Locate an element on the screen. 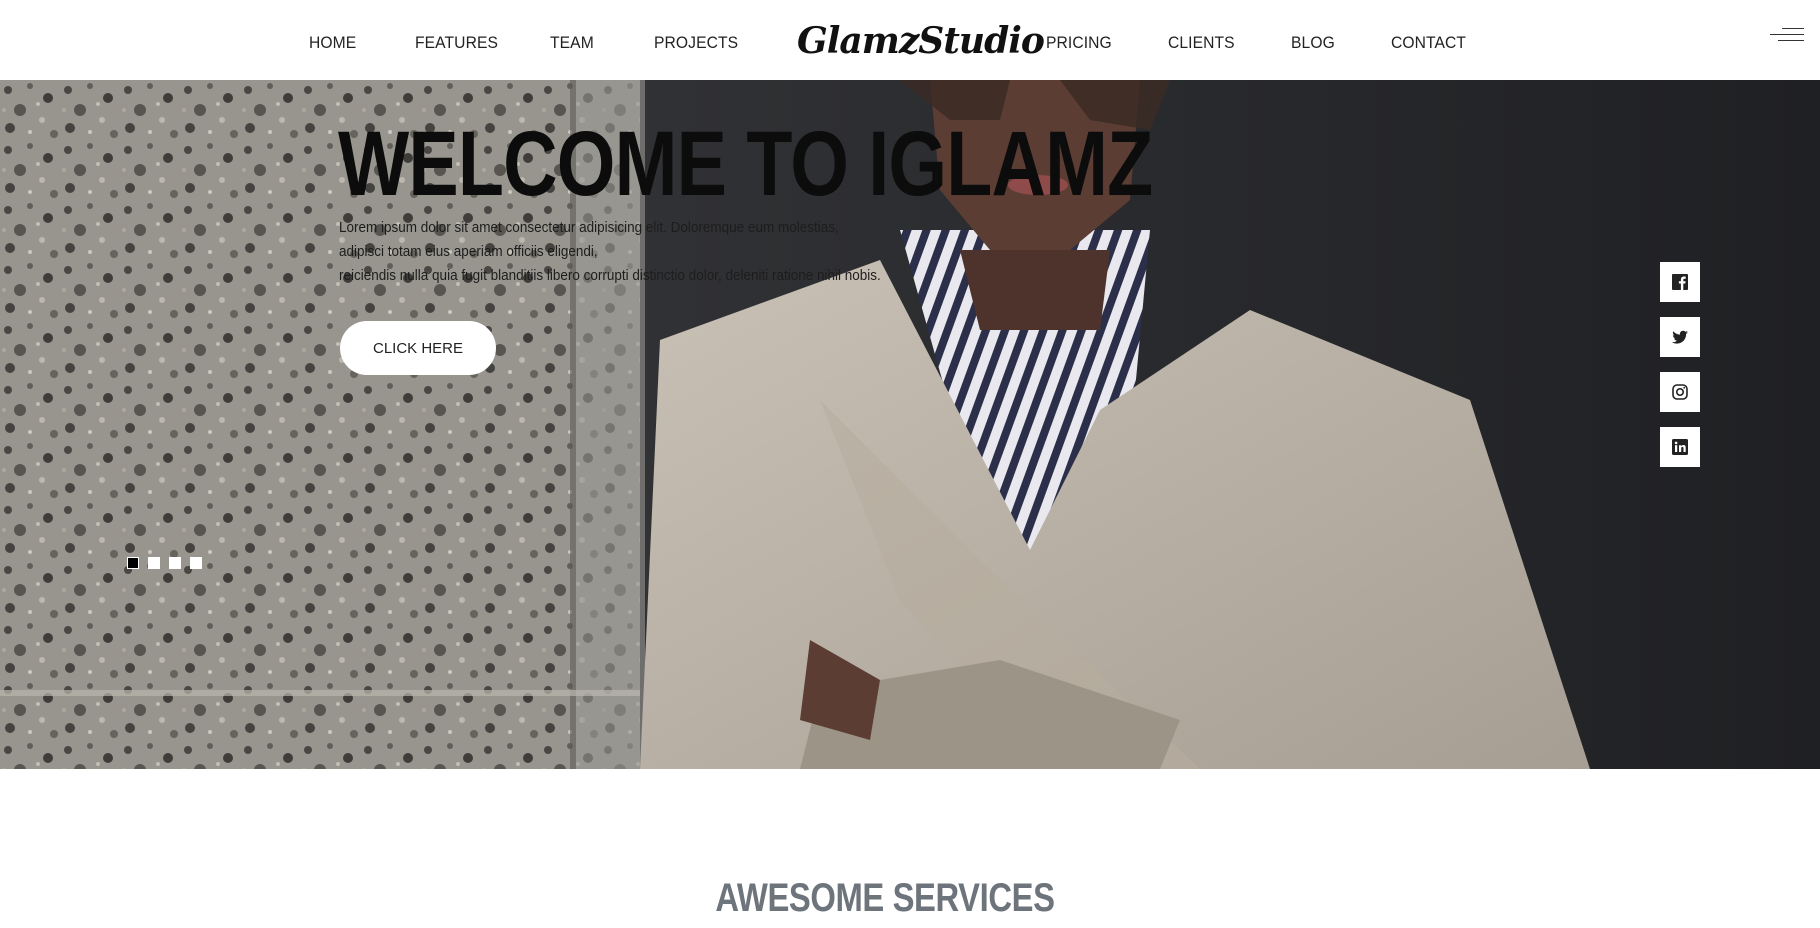 Image resolution: width=1820 pixels, height=928 pixels. click-here-button: CLICK HERE is located at coordinates (418, 348).